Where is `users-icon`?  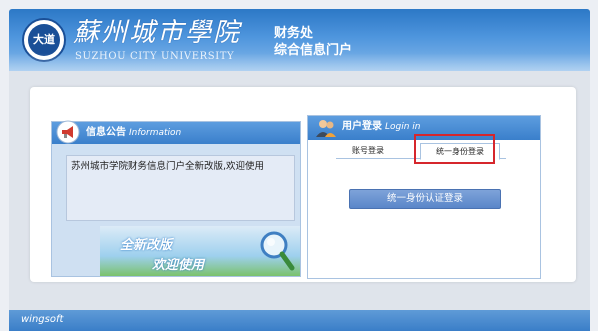 users-icon is located at coordinates (326, 128).